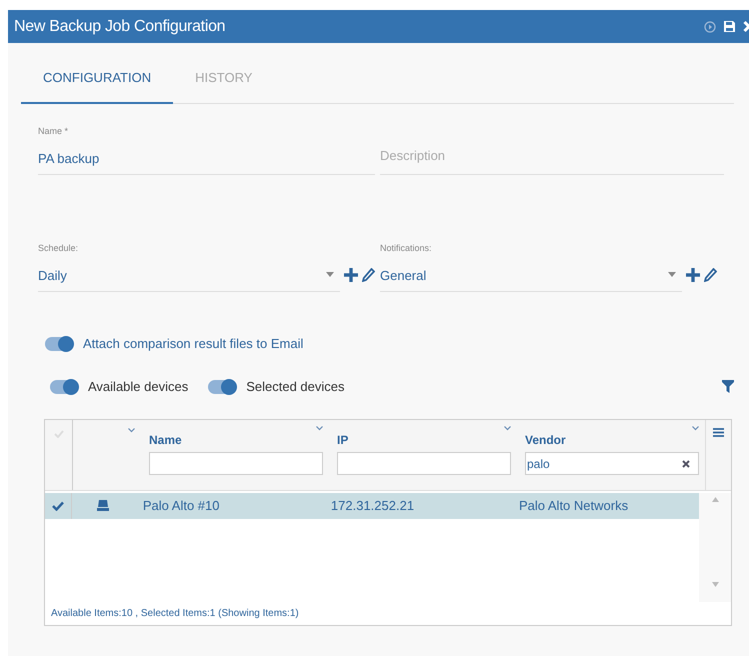  Describe the element at coordinates (97, 81) in the screenshot. I see `tab: CONFIGURATION` at that location.